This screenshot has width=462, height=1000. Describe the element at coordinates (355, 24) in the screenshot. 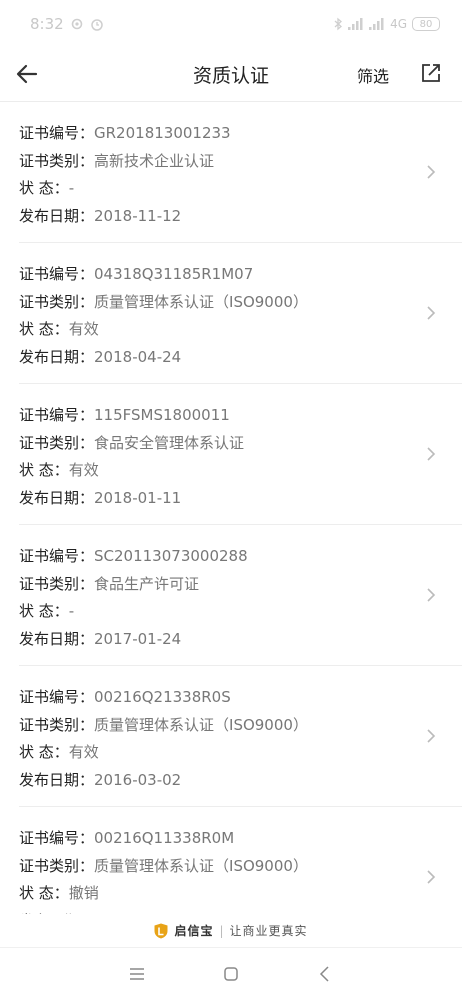

I see `signal-icon` at that location.